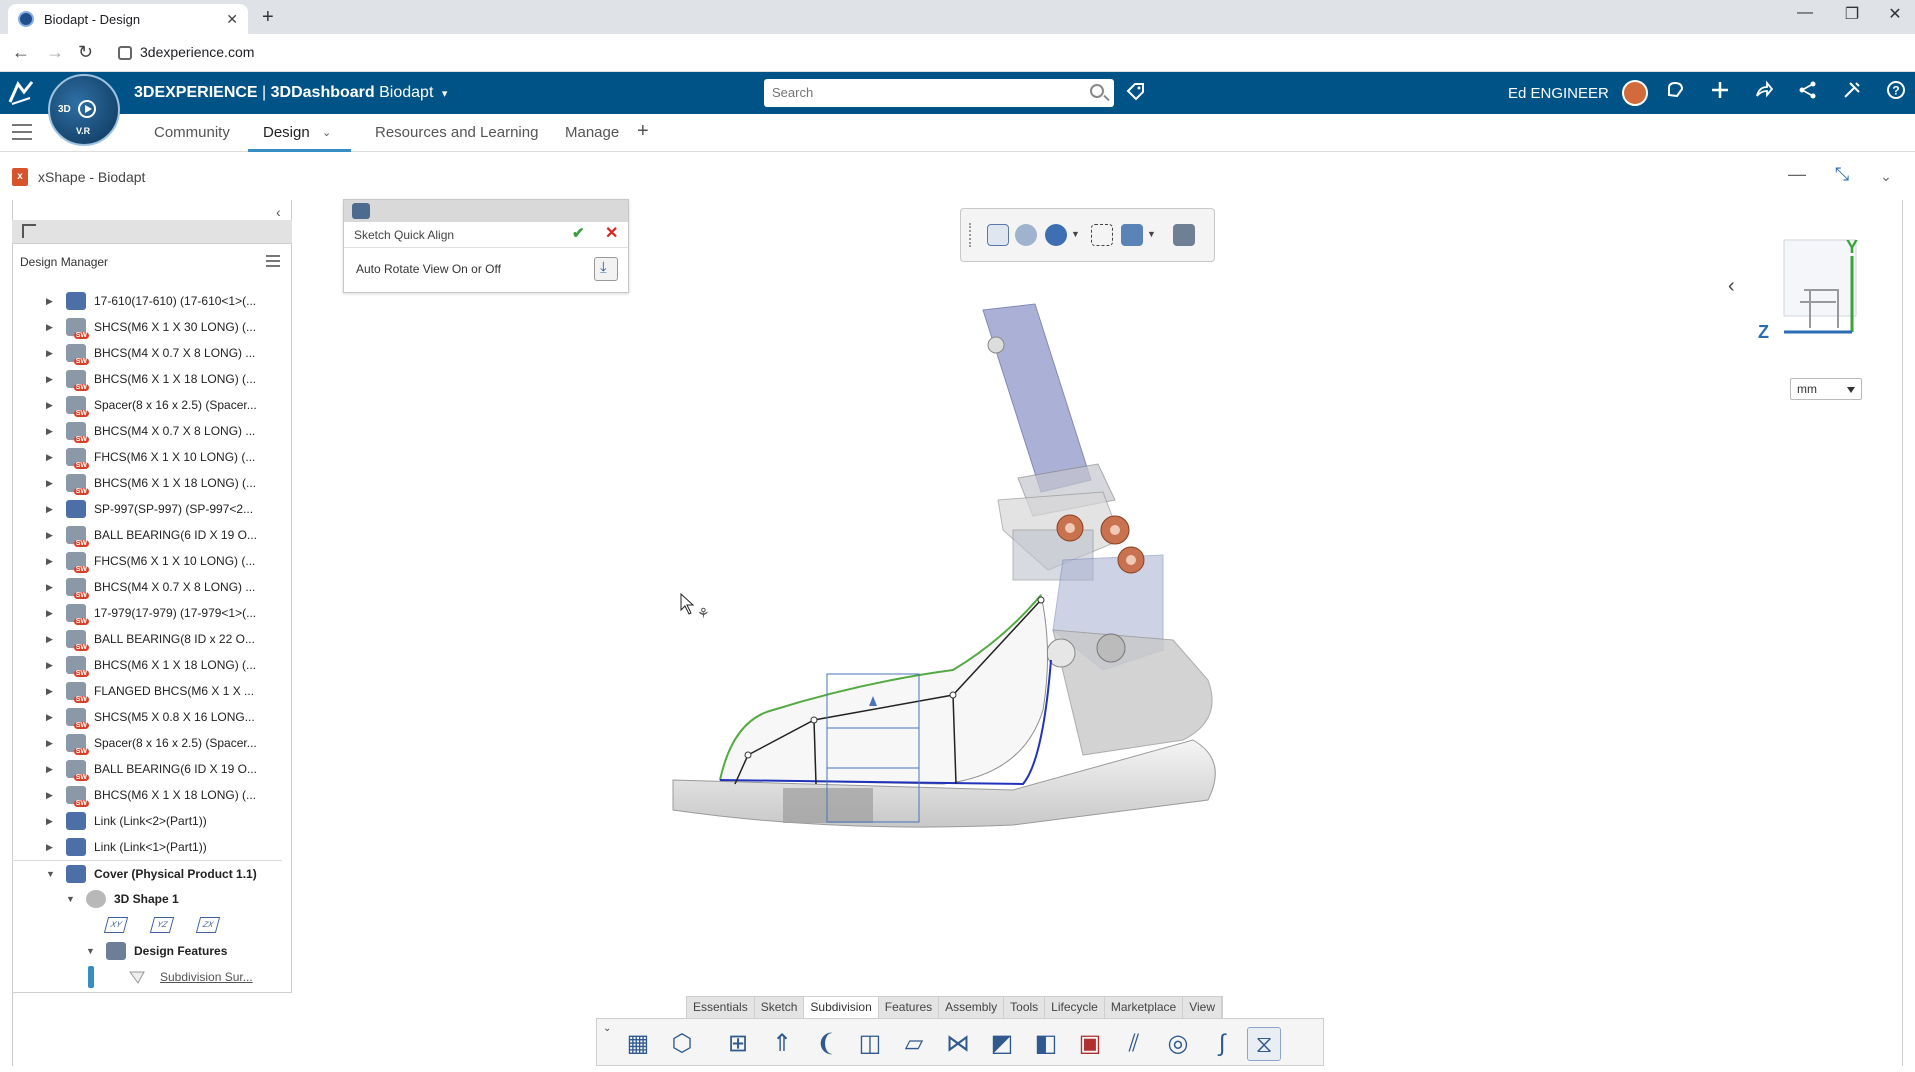 The height and width of the screenshot is (1072, 1915). I want to click on tree-view-icon, so click(29, 231).